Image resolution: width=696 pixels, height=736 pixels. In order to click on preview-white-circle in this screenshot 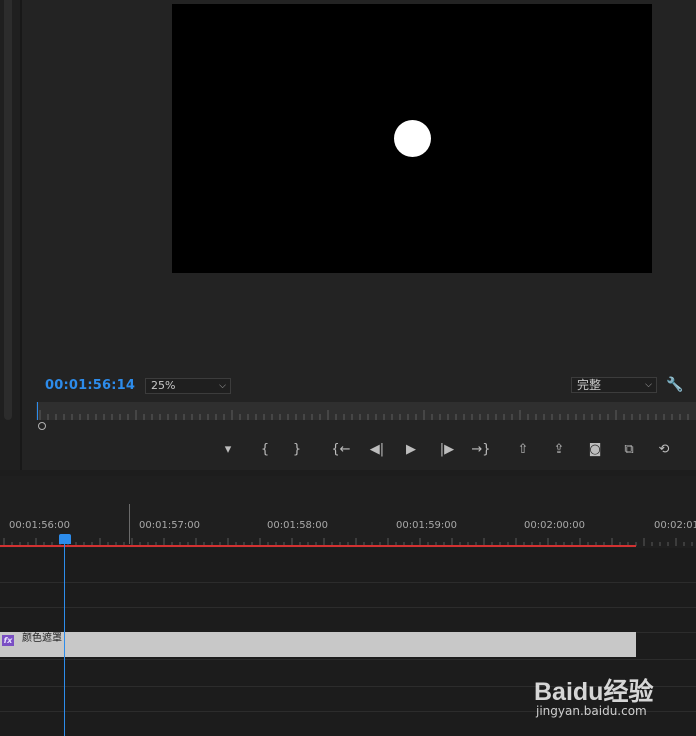, I will do `click(412, 138)`.